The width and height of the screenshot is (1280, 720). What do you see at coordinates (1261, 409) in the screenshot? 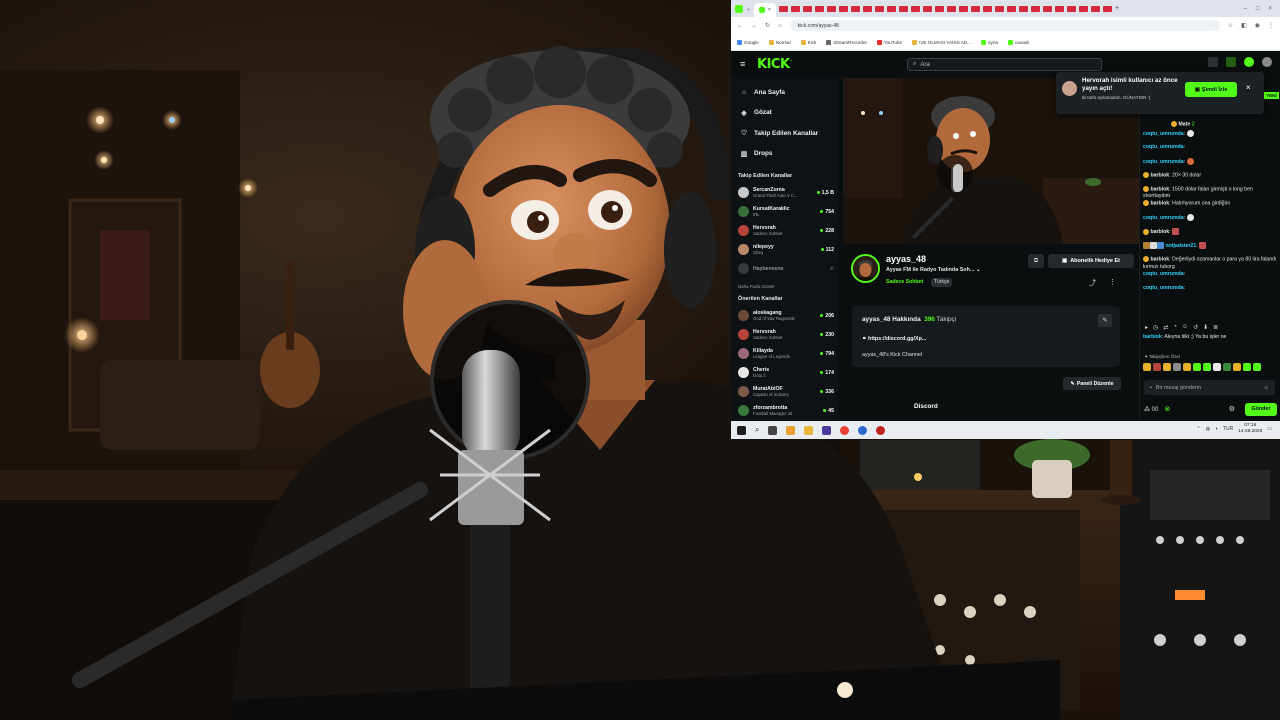
I see `send-button: Gönder` at bounding box center [1261, 409].